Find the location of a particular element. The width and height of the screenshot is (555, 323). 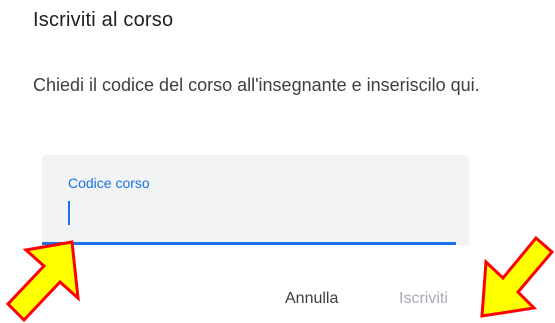

dialog-title: Iscriviti al corso is located at coordinates (103, 20).